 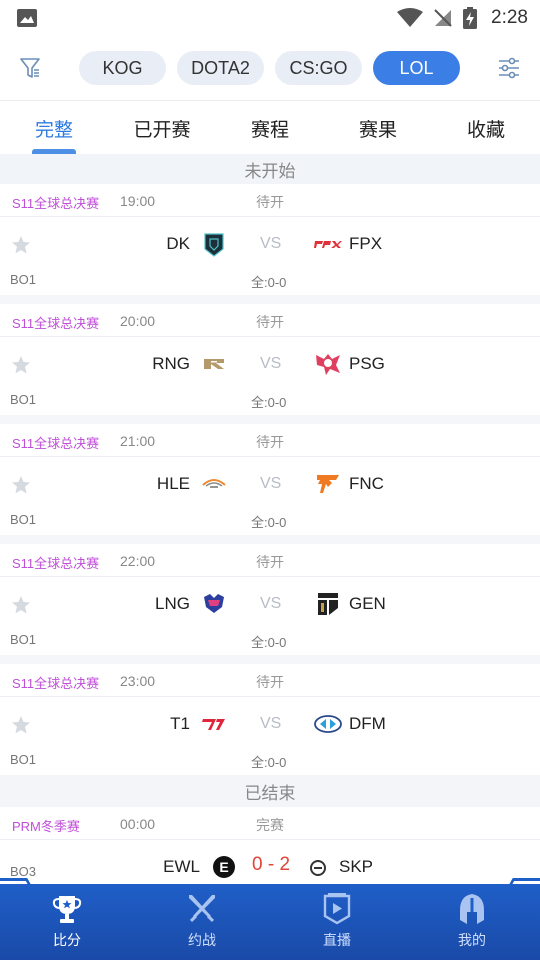 I want to click on match-time: 20:00, so click(x=138, y=321).